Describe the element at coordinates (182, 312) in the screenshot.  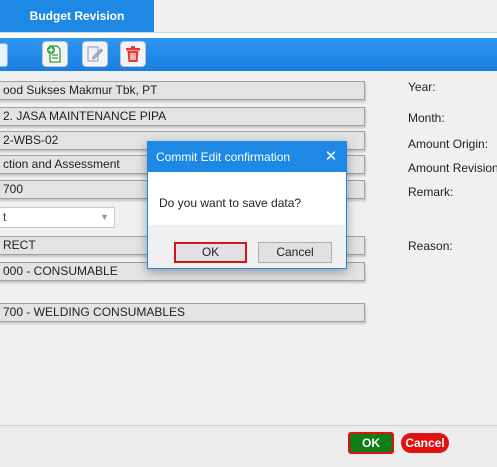
I see `sub-account-field: 700 - WELDING CONSUMABLES` at that location.